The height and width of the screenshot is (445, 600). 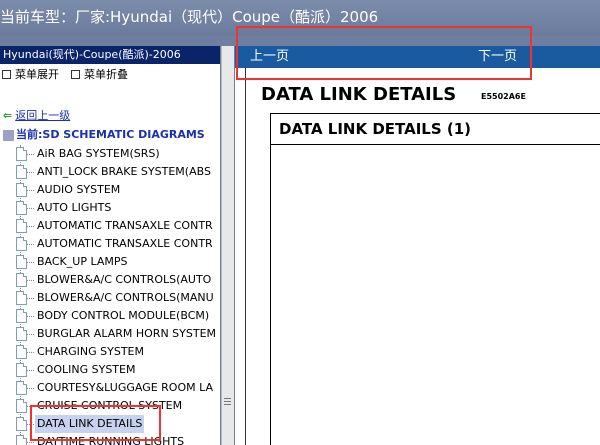 I want to click on collapse-menu-button: 菜单折叠, so click(x=98, y=74).